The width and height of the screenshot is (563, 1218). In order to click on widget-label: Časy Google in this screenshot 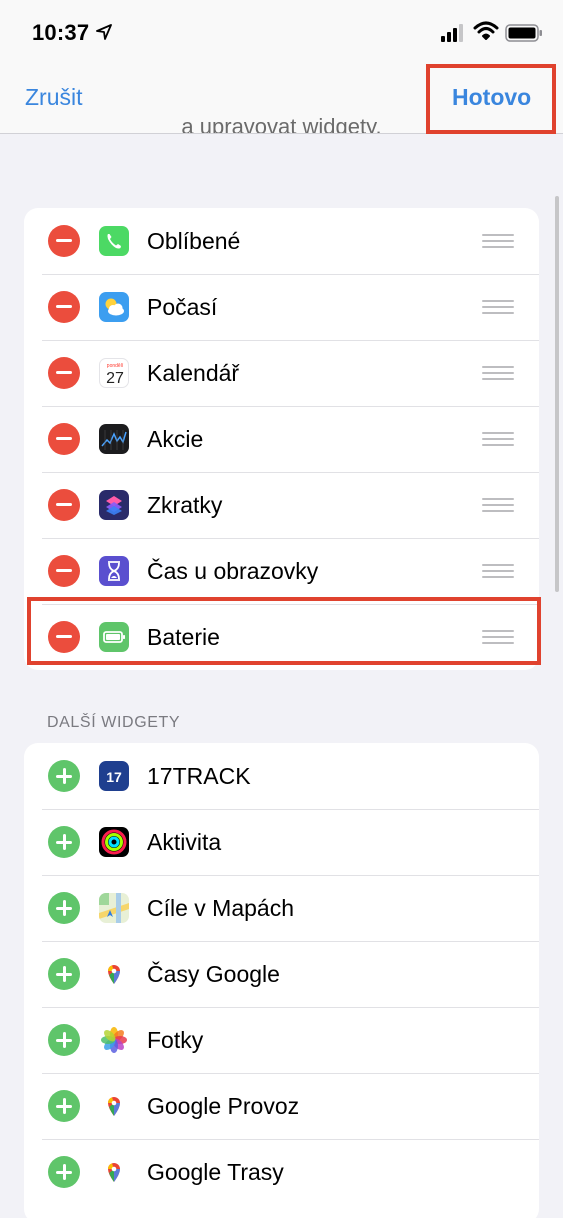, I will do `click(213, 974)`.